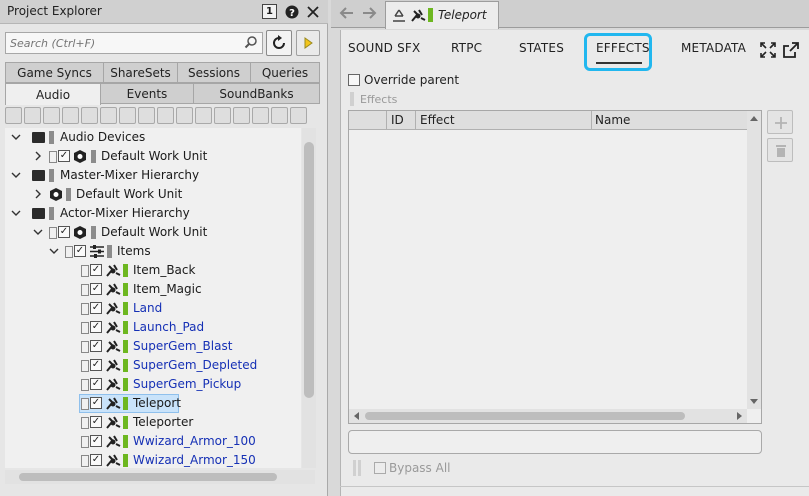  I want to click on tree-row-master-mixer: Master-Mixer Hierarchy, so click(153, 175).